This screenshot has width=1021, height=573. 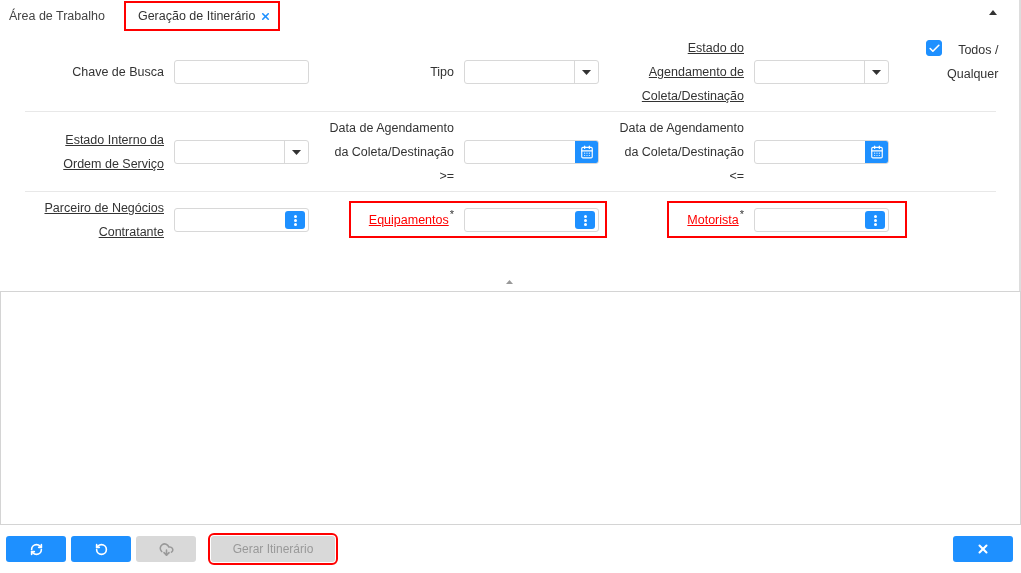 I want to click on field-label: Estado Interno da Ordem de Serviço, so click(x=113, y=152).